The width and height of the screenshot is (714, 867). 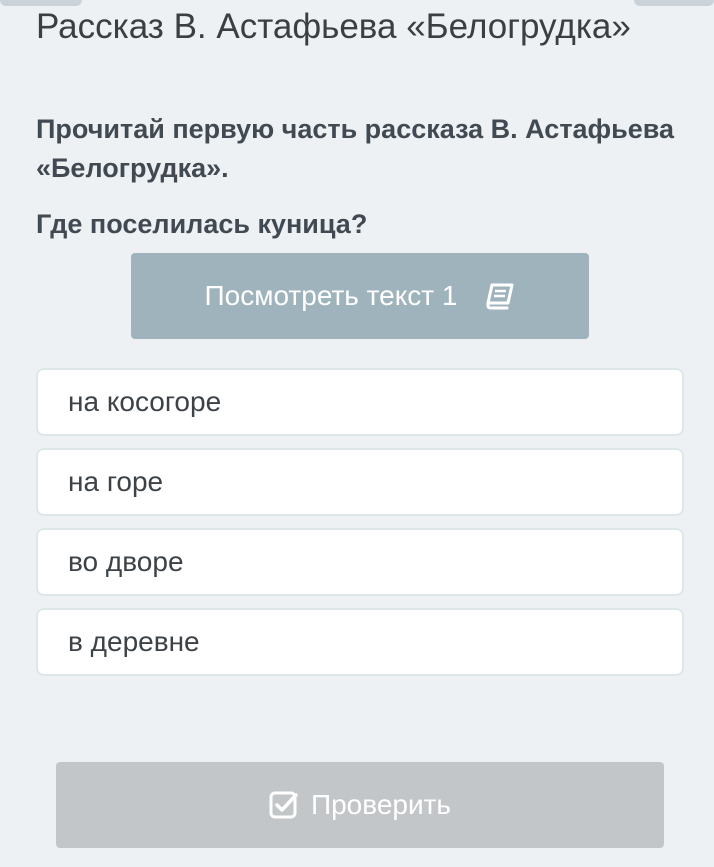 I want to click on top-tab-right, so click(x=674, y=3).